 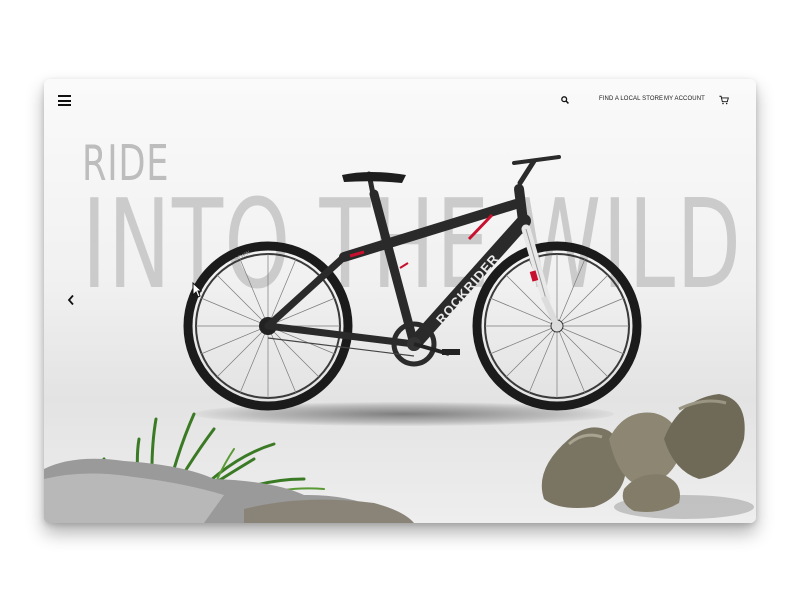 I want to click on mouse-cursor-icon, so click(x=197, y=290).